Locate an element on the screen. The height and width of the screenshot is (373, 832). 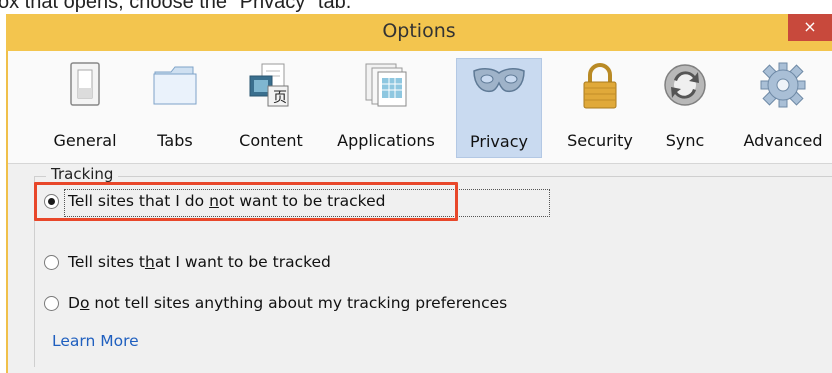
close-button: × is located at coordinates (810, 27).